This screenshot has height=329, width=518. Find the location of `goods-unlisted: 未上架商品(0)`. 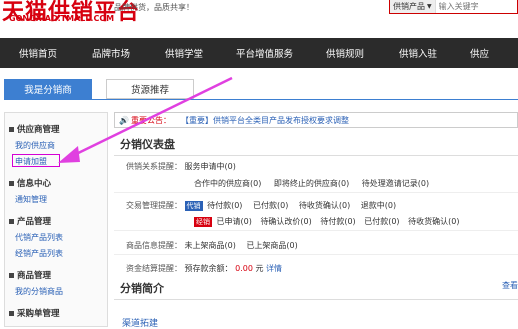

goods-unlisted: 未上架商品(0) is located at coordinates (210, 245).